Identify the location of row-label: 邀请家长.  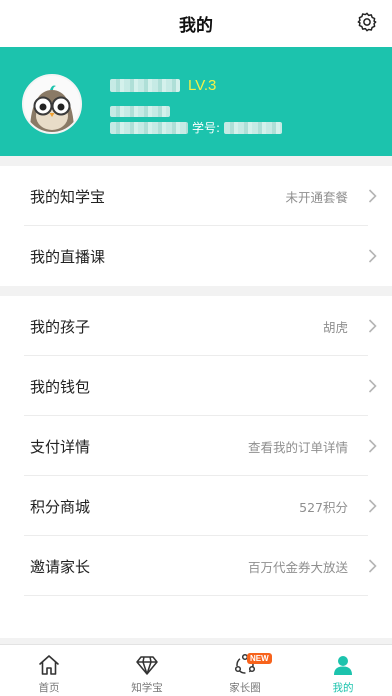
(60, 566).